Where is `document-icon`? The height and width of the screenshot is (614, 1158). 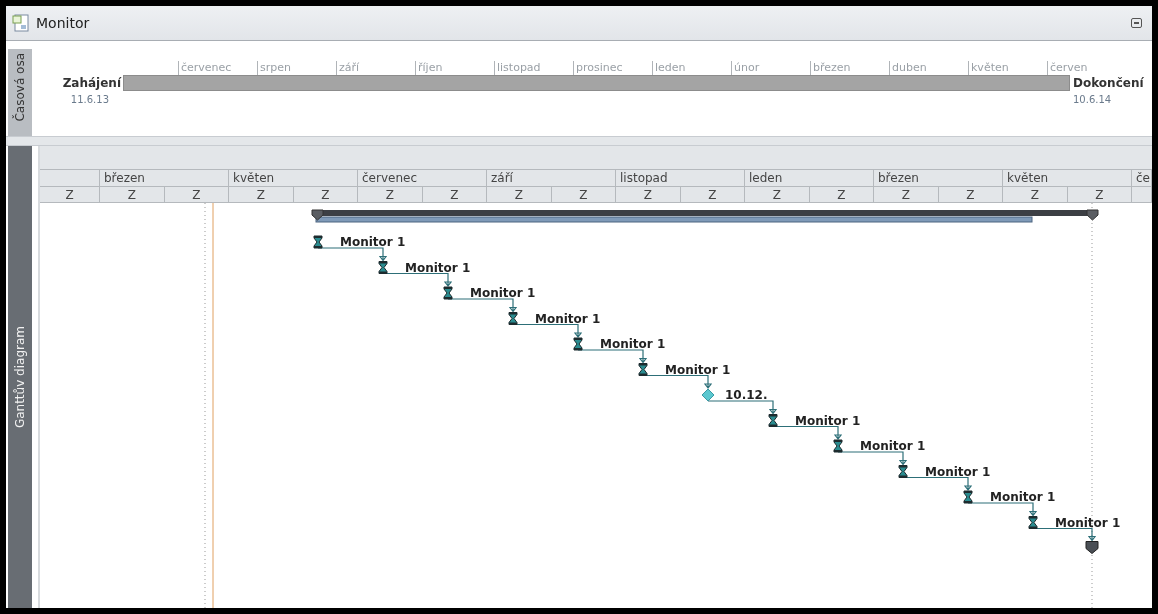 document-icon is located at coordinates (21, 23).